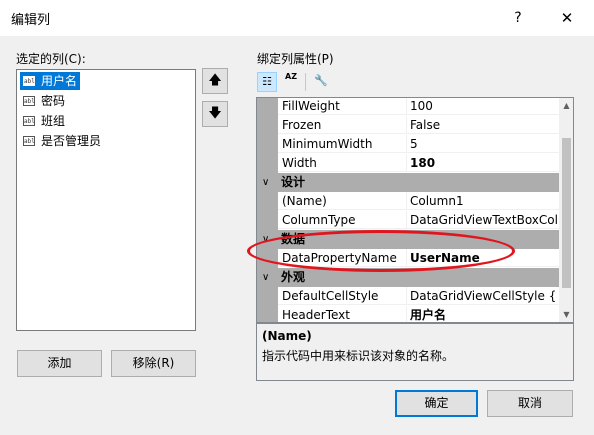 This screenshot has height=435, width=594. Describe the element at coordinates (59, 363) in the screenshot. I see `add-button: 添加` at that location.